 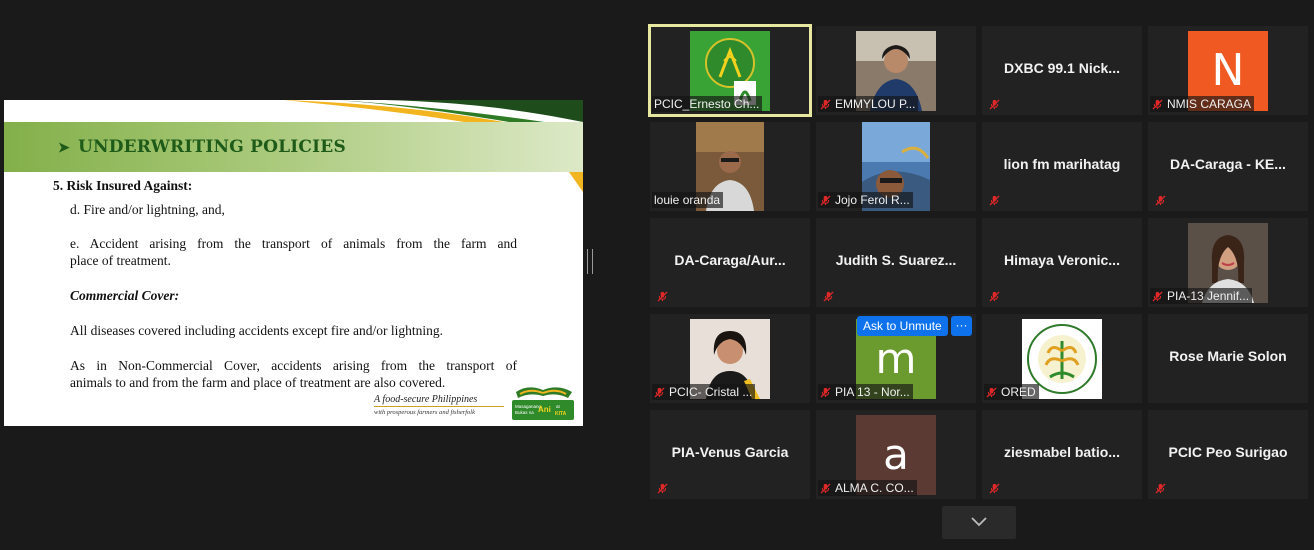 I want to click on participant-name: ORED, so click(x=1011, y=392).